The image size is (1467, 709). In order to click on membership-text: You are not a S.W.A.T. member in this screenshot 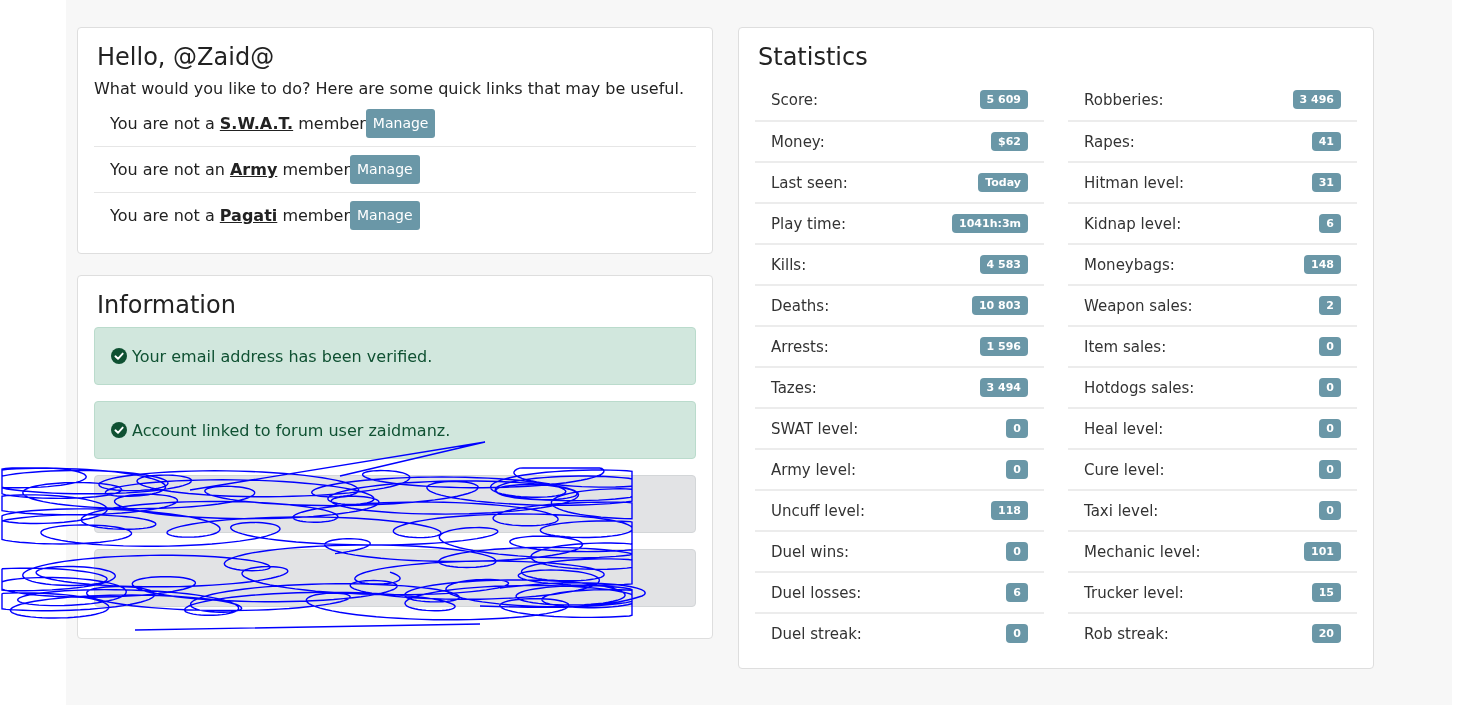, I will do `click(238, 123)`.